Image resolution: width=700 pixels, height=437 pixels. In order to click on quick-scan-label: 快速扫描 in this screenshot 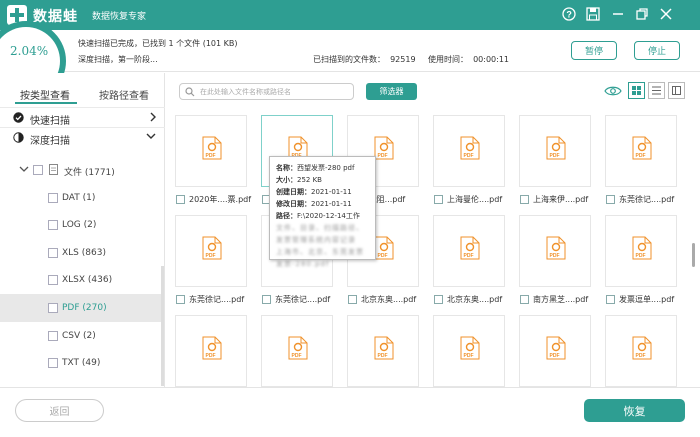, I will do `click(50, 121)`.